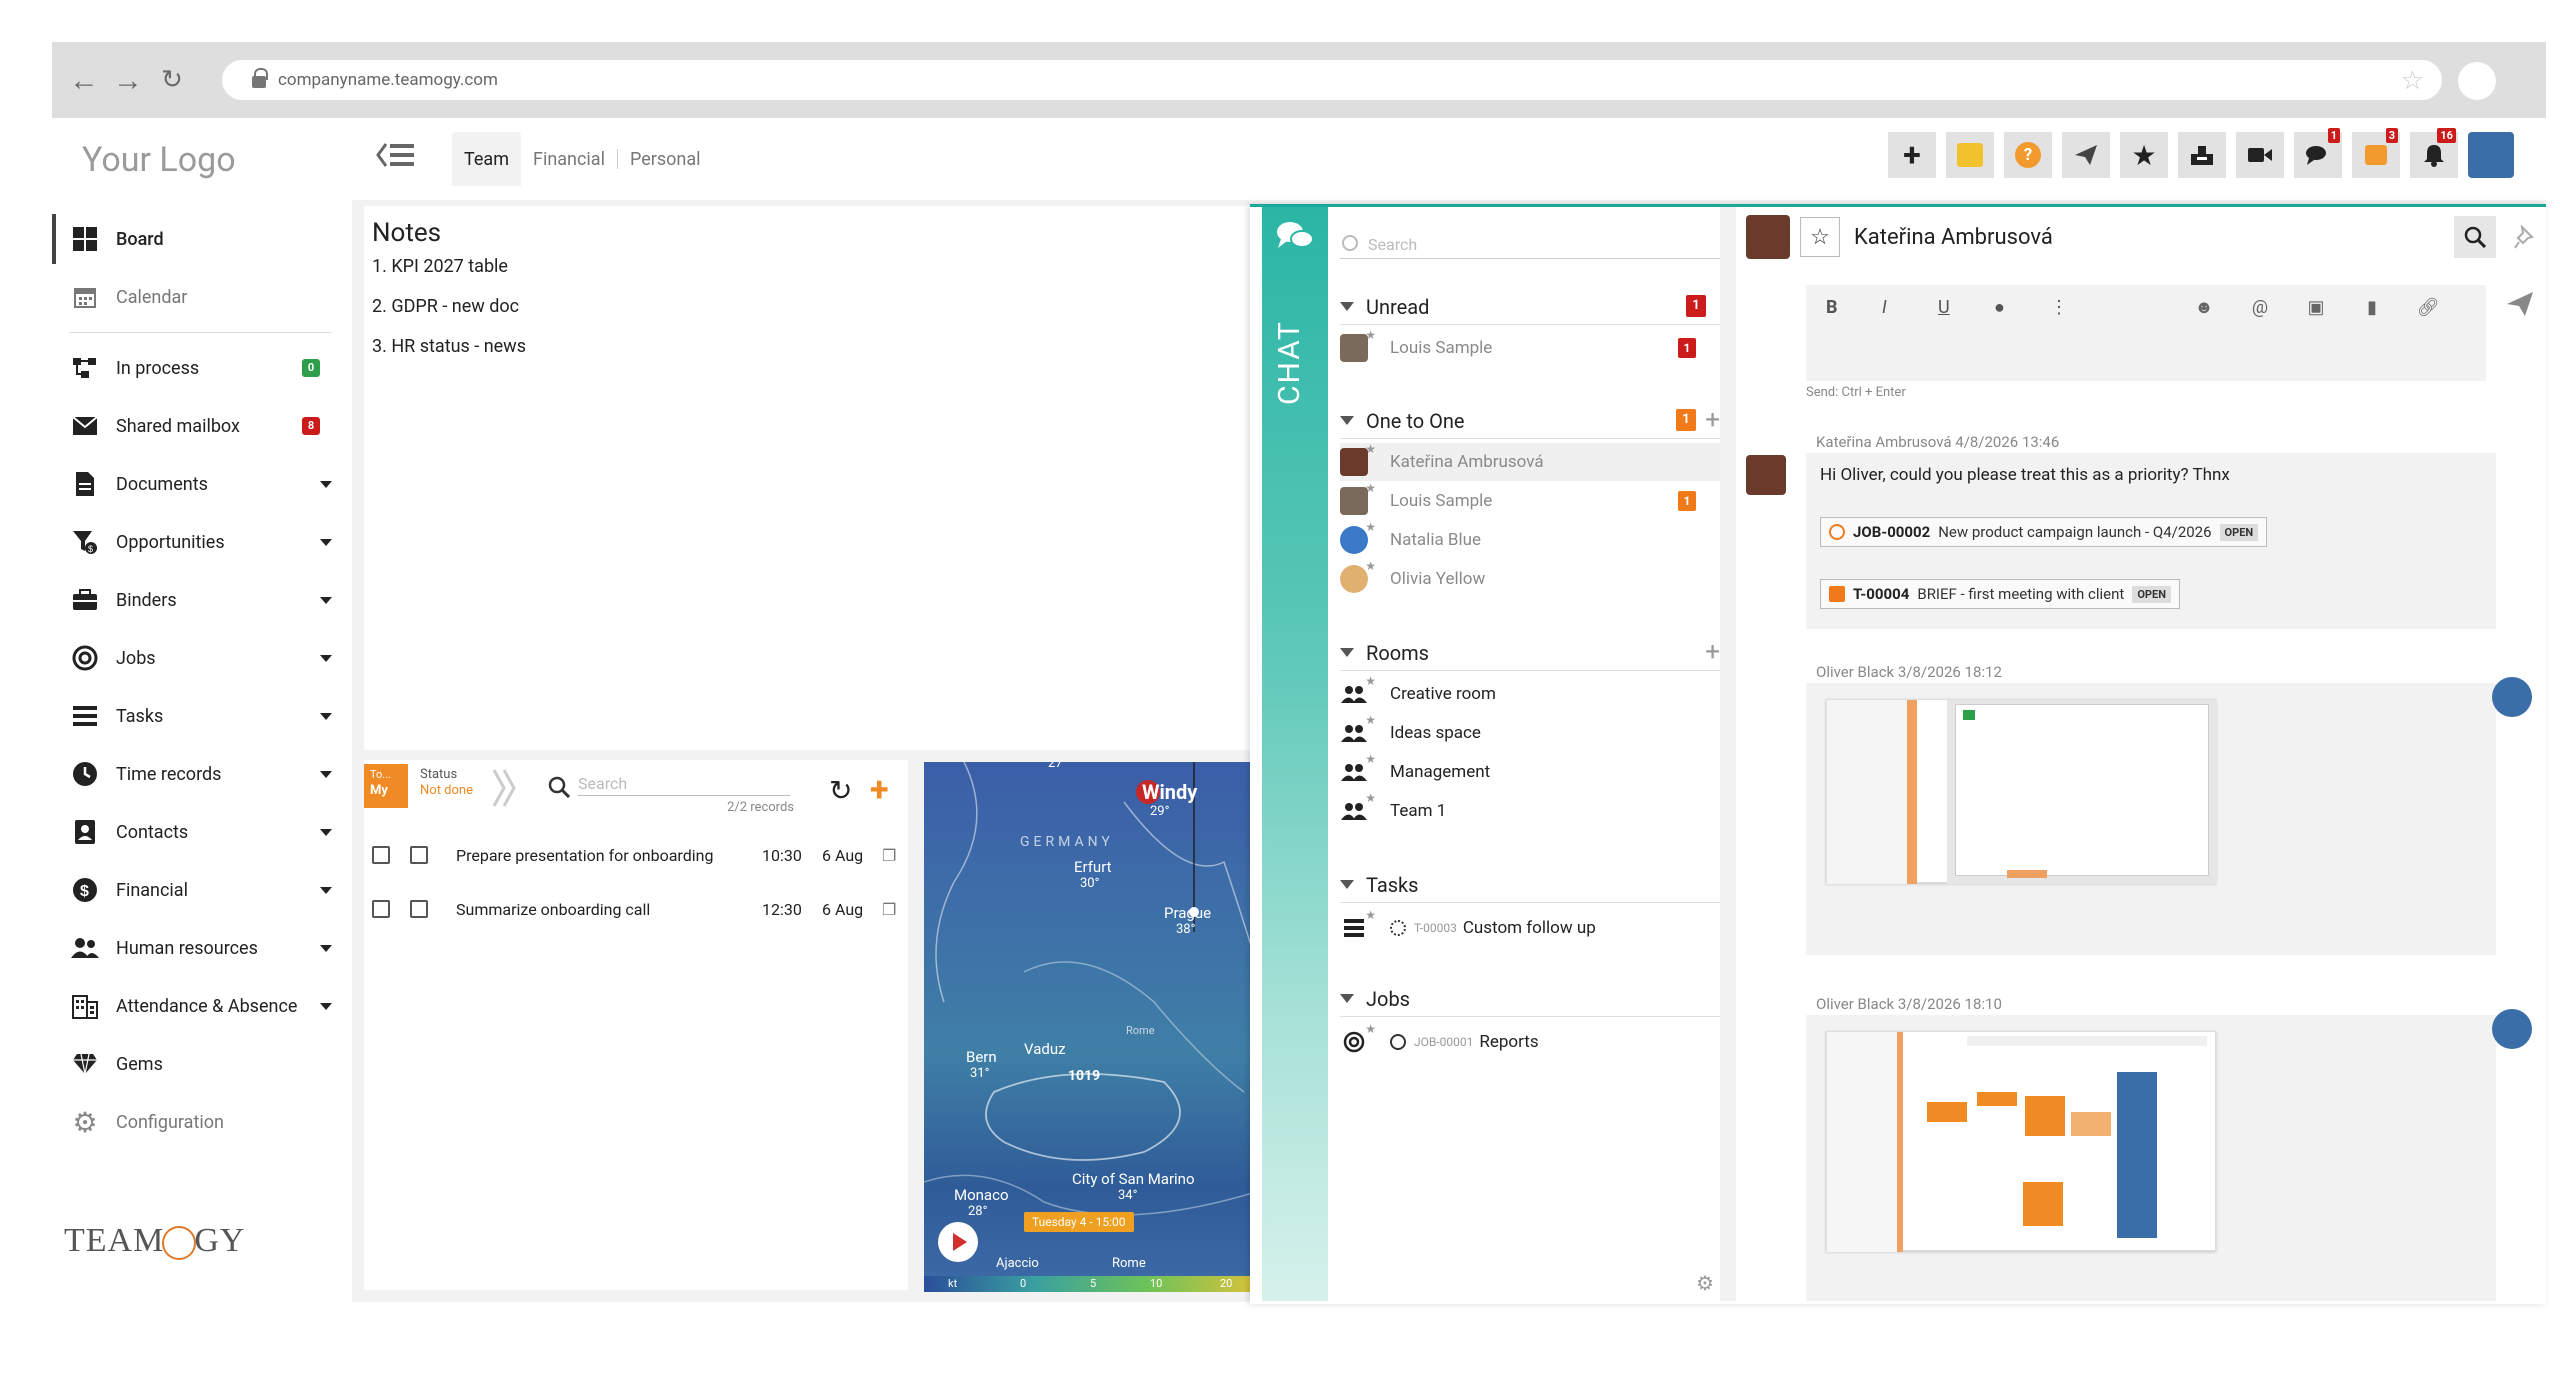 This screenshot has height=1393, width=2560. I want to click on sidebar-item-tasks: Tasks, so click(192, 716).